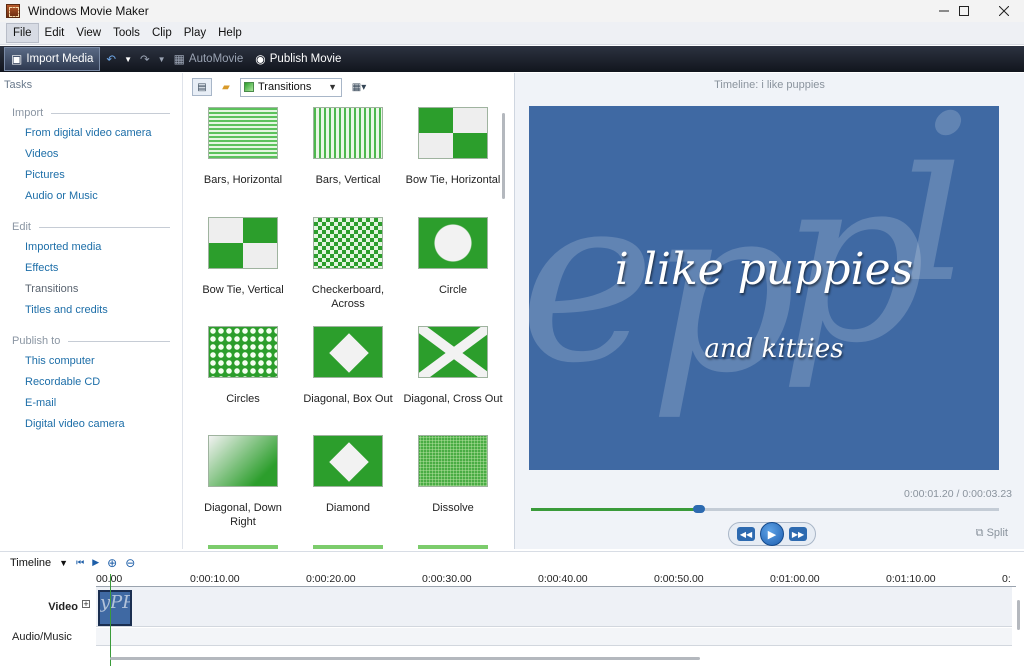 The width and height of the screenshot is (1024, 666). Describe the element at coordinates (55, 33) in the screenshot. I see `menu-edit: Edit` at that location.